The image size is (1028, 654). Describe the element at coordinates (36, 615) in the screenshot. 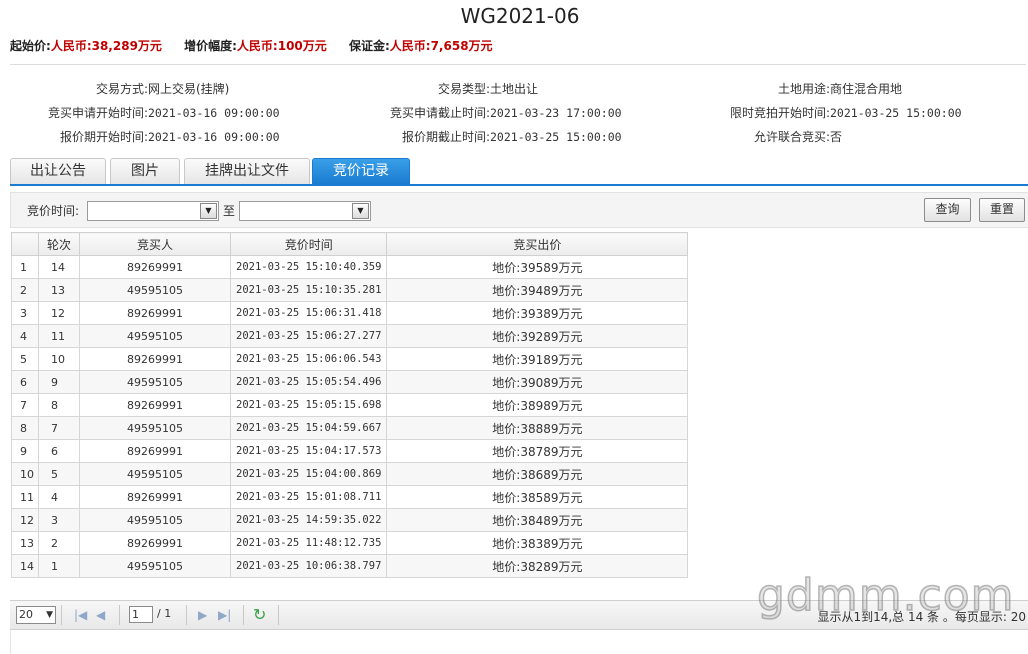

I see `page-size-select: 20 ▼` at that location.